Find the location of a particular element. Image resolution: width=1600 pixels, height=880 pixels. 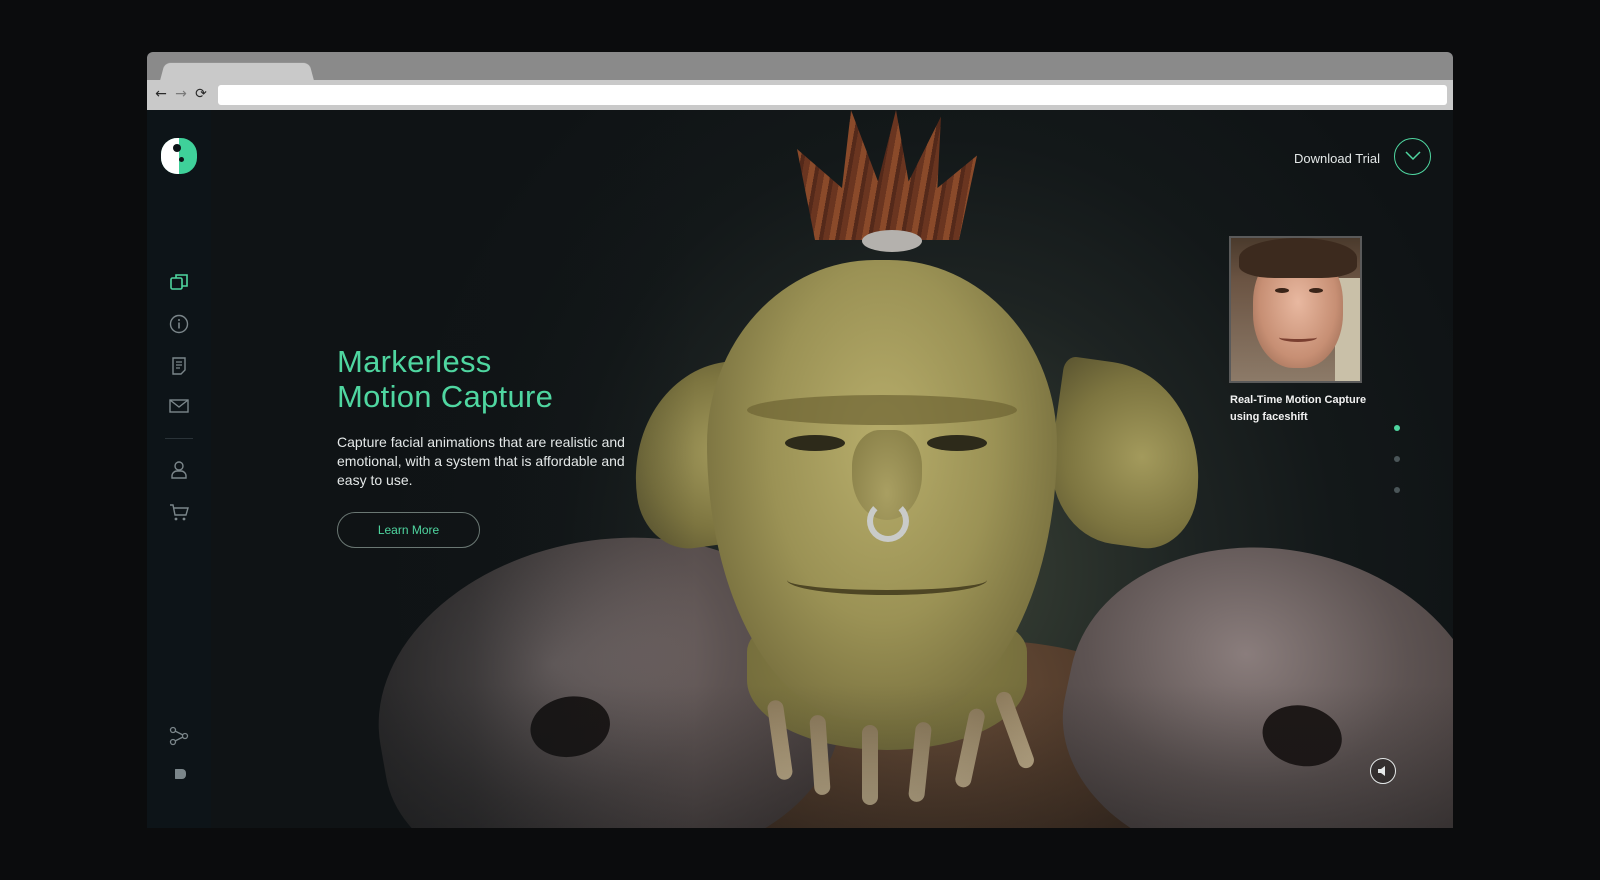

sound-toggle-button is located at coordinates (1383, 771).